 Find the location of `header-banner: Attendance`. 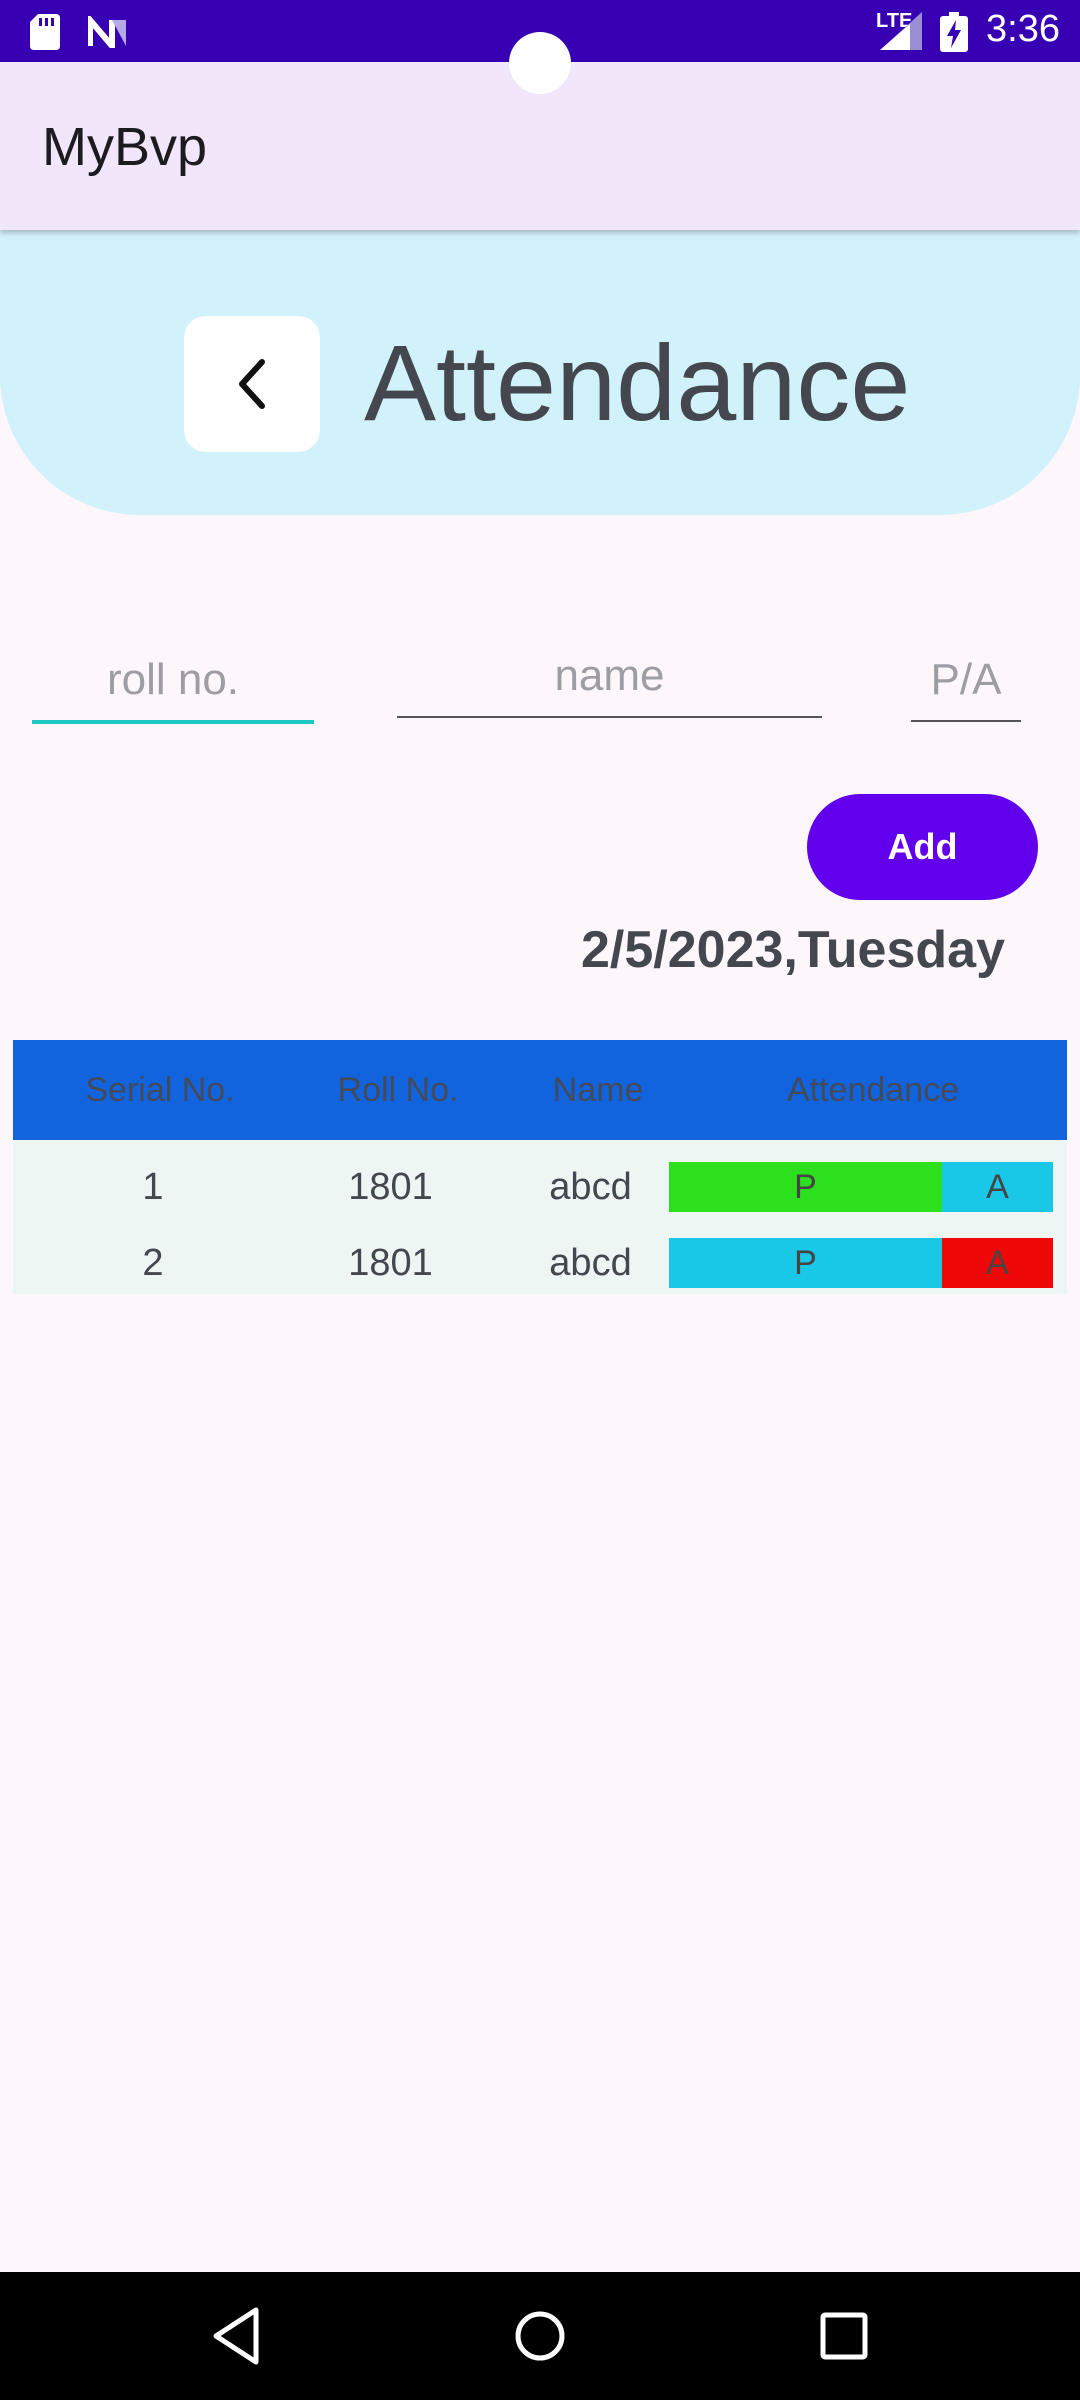

header-banner: Attendance is located at coordinates (540, 372).